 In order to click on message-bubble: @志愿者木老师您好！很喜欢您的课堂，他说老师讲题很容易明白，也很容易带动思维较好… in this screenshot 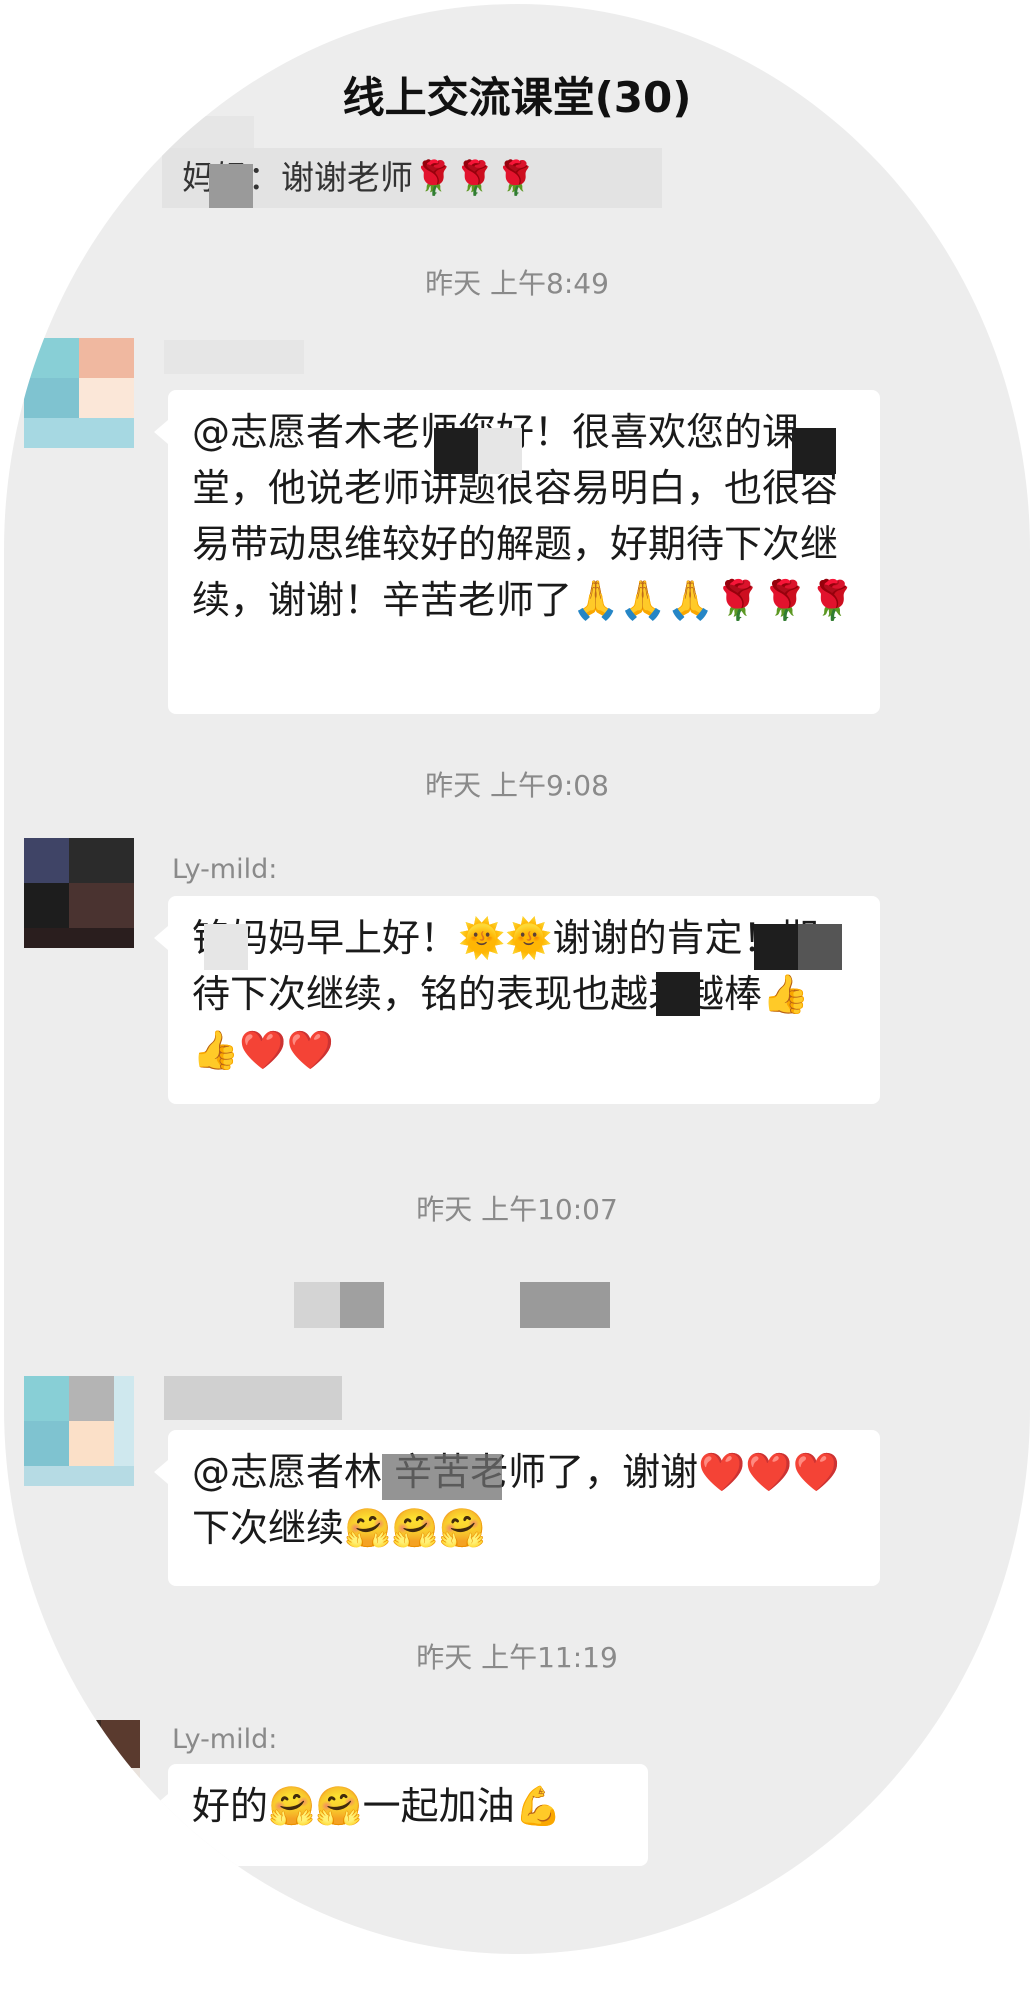, I will do `click(517, 552)`.